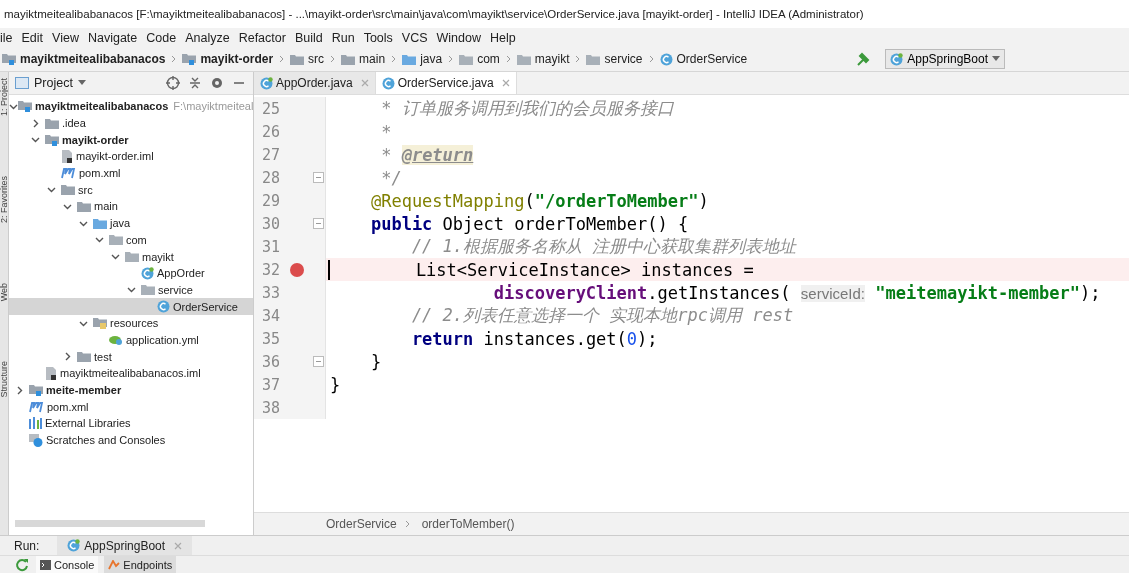 This screenshot has width=1129, height=573. I want to click on scrollbar, so click(110, 523).